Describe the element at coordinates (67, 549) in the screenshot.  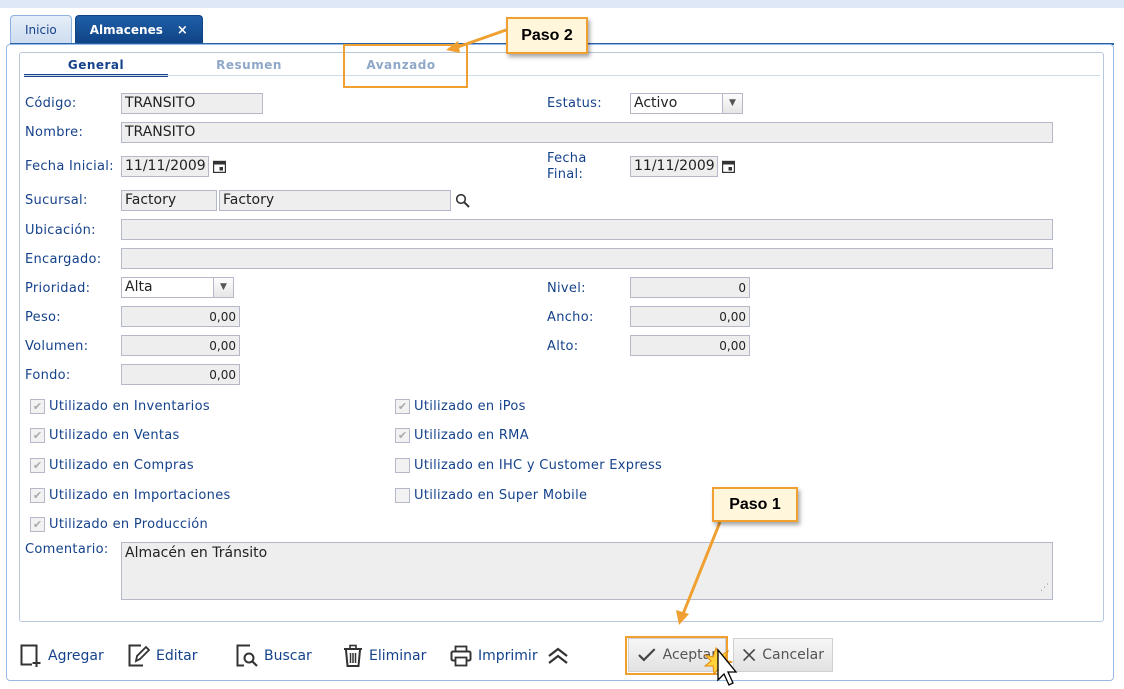
I see `comentario-label: Comentario:` at that location.